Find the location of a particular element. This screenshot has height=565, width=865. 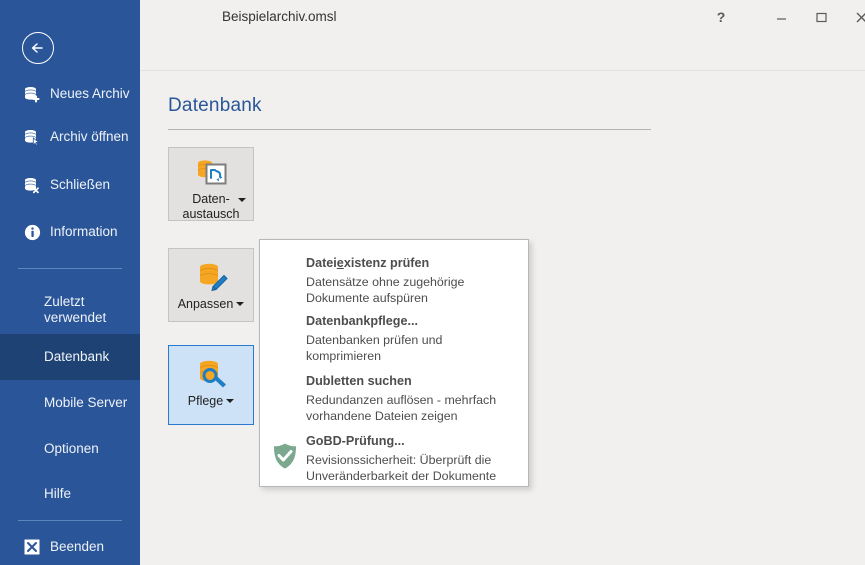

sidebar-item-label: Schließen is located at coordinates (80, 184).